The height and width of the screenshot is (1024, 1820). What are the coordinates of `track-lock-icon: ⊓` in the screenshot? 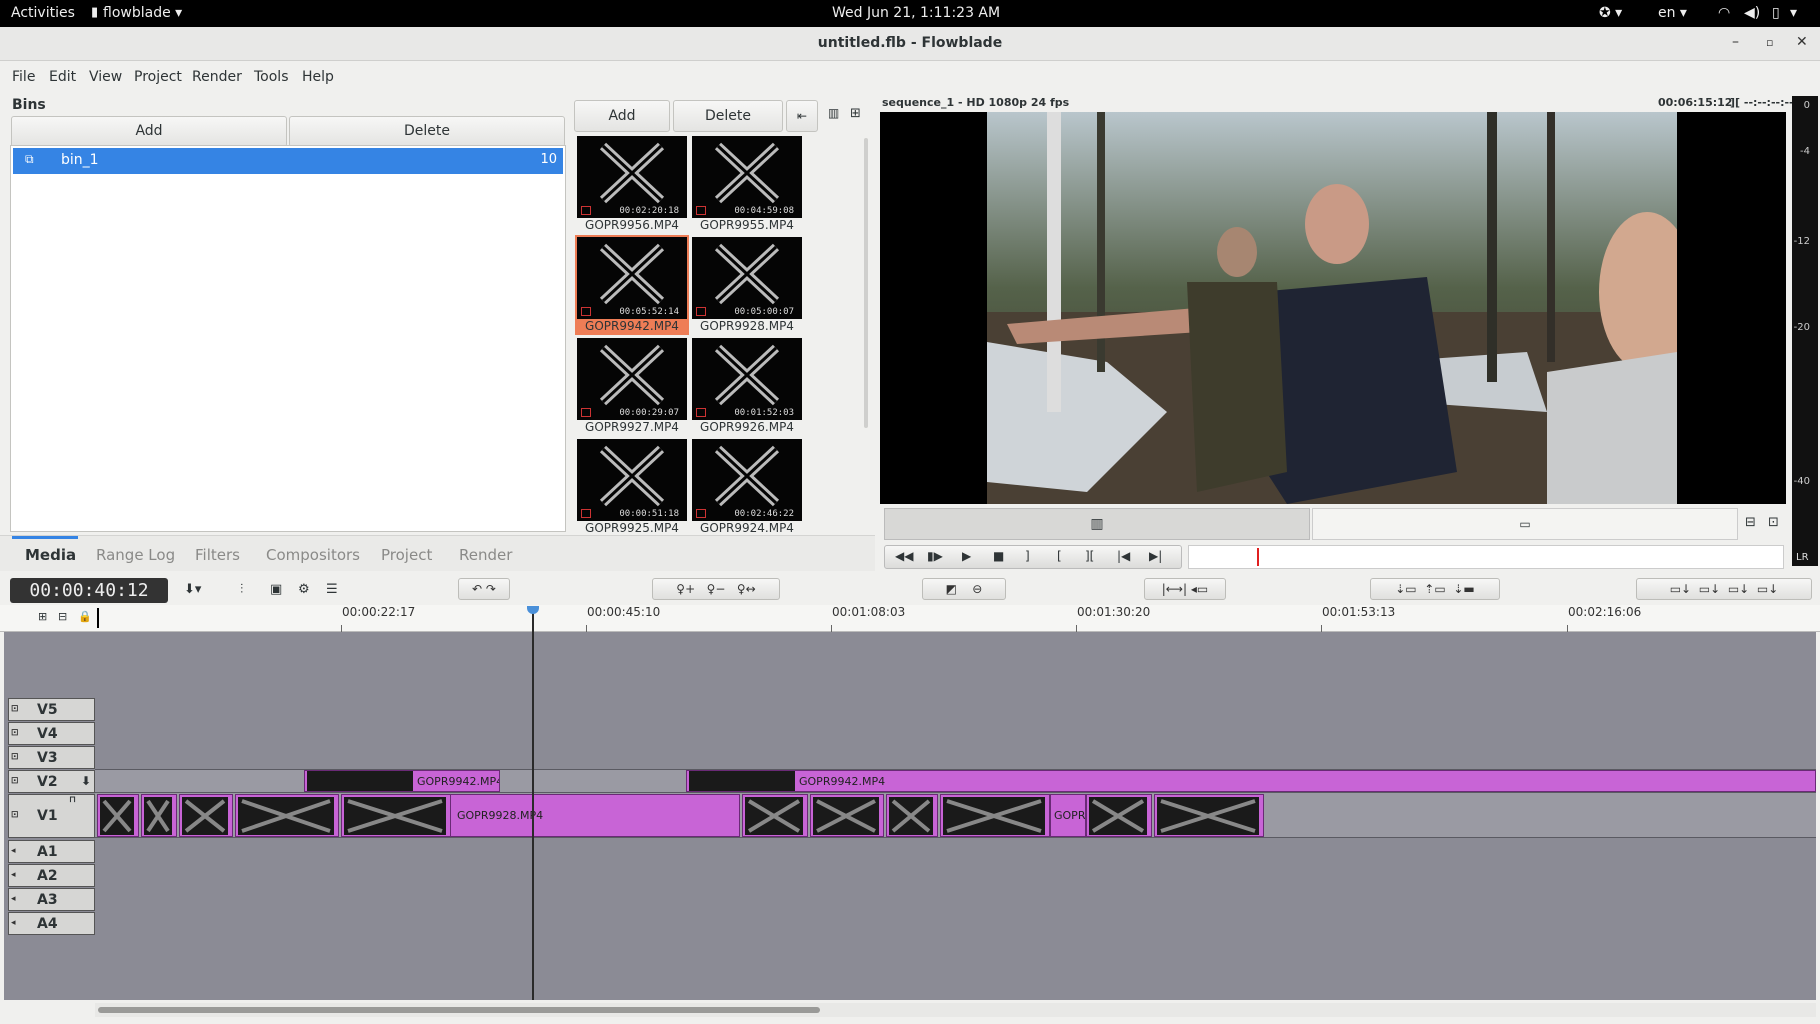 It's located at (72, 800).